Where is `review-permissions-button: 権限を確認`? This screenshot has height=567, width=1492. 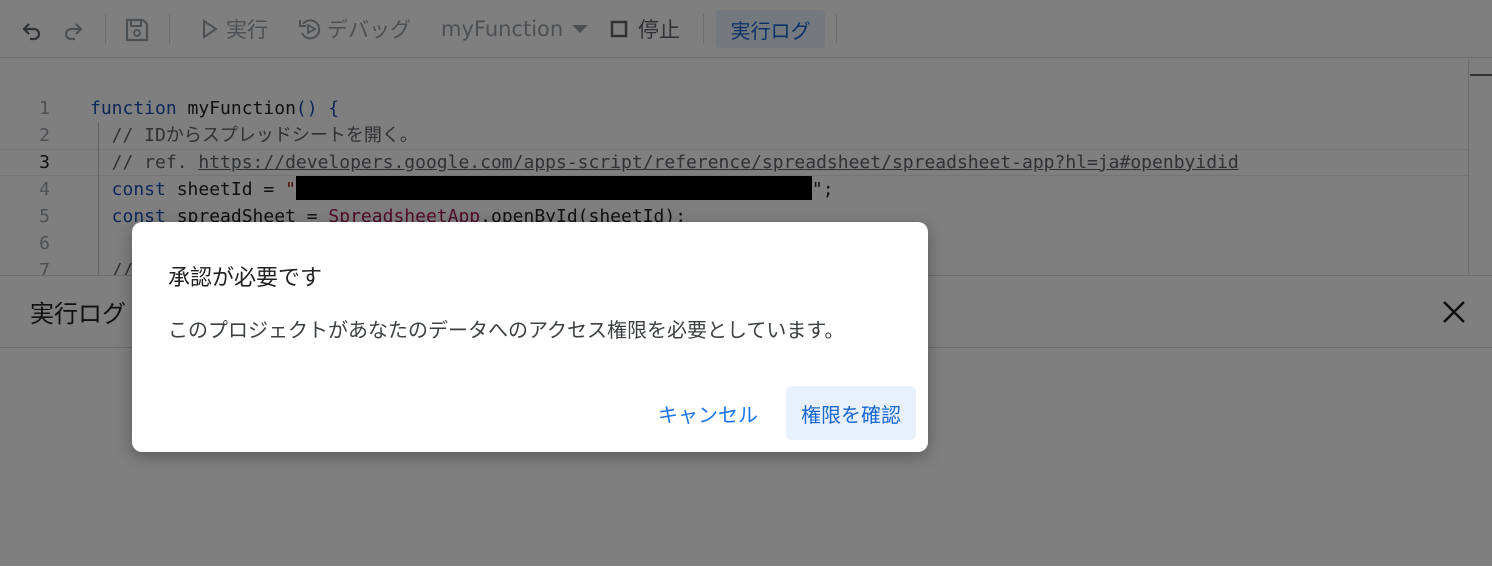
review-permissions-button: 権限を確認 is located at coordinates (851, 413).